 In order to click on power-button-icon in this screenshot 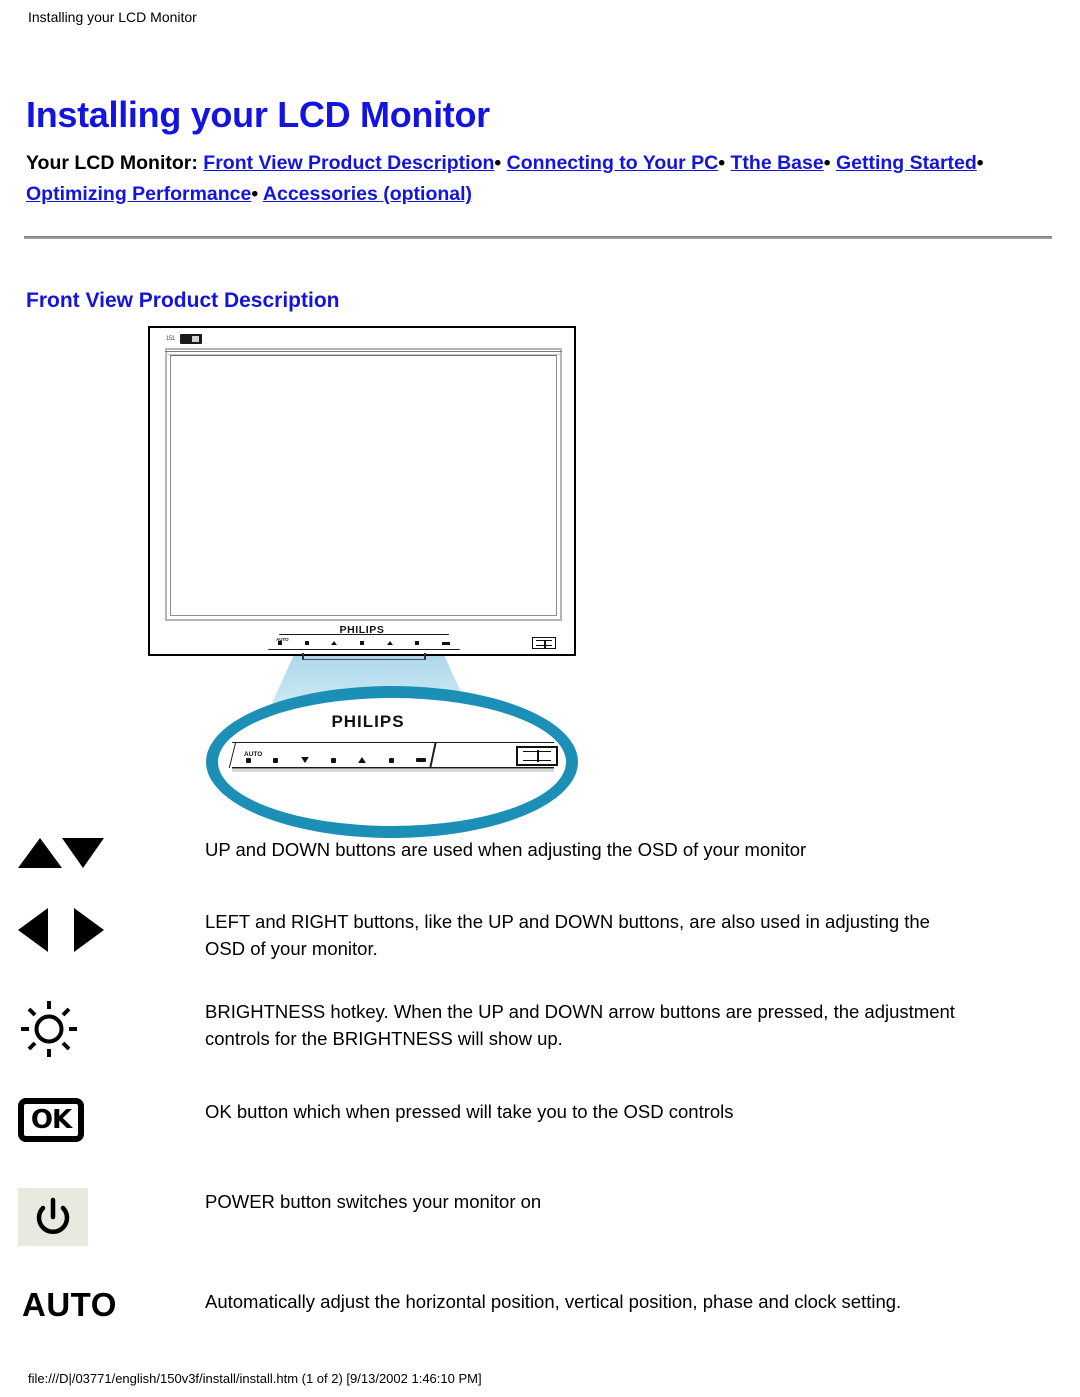, I will do `click(53, 1217)`.